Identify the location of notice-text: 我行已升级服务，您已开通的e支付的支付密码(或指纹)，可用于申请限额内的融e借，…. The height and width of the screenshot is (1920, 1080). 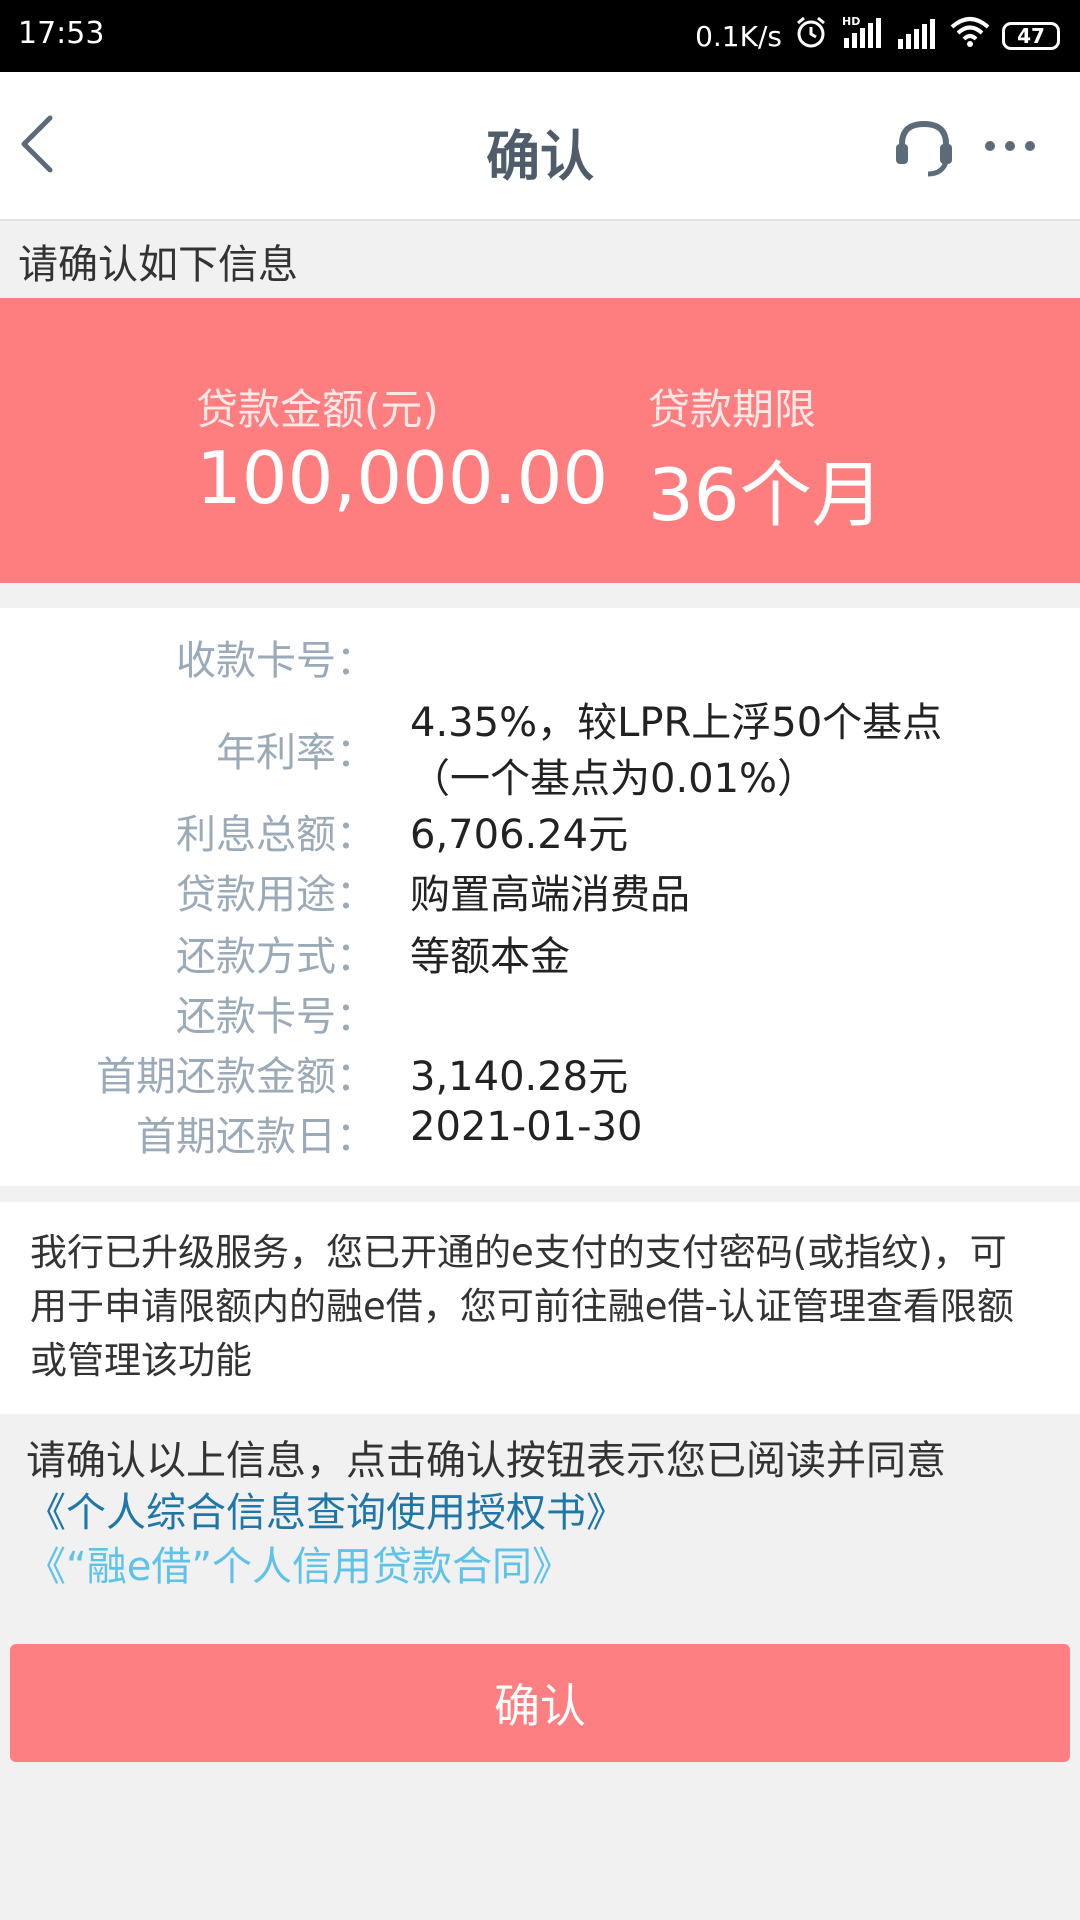
(522, 1306).